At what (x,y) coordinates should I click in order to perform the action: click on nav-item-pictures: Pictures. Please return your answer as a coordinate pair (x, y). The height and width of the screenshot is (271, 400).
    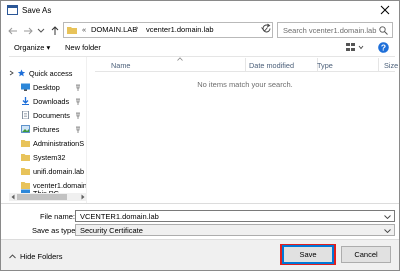
    Looking at the image, I should click on (48, 129).